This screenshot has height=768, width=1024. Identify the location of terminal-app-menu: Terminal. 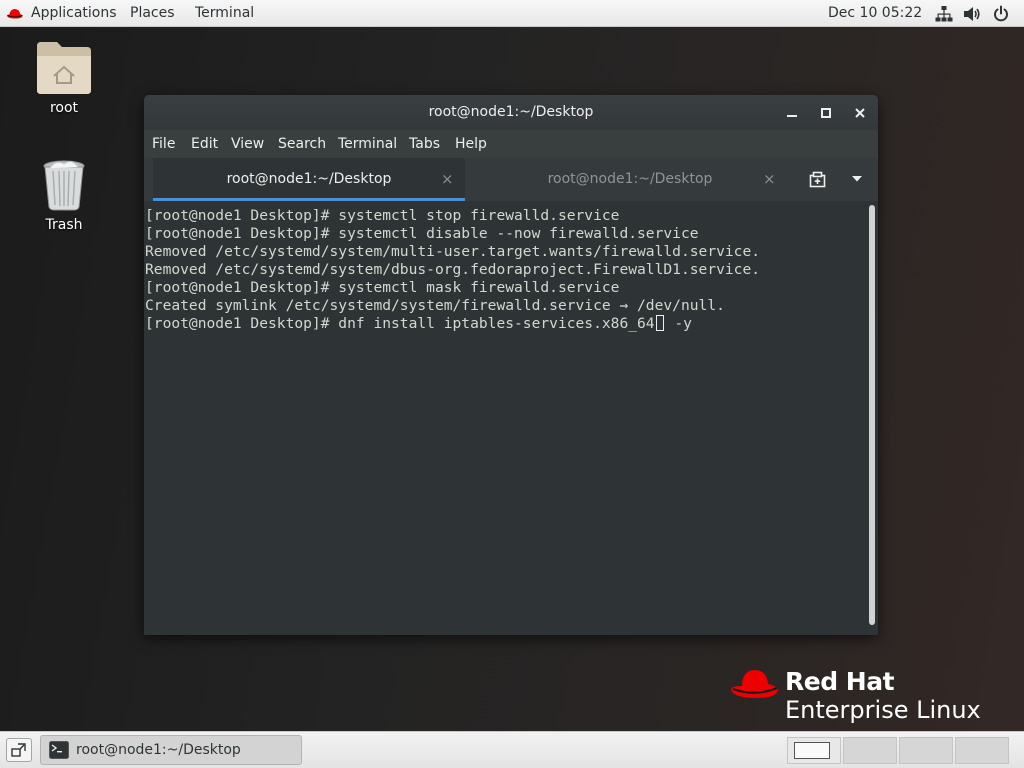
(224, 13).